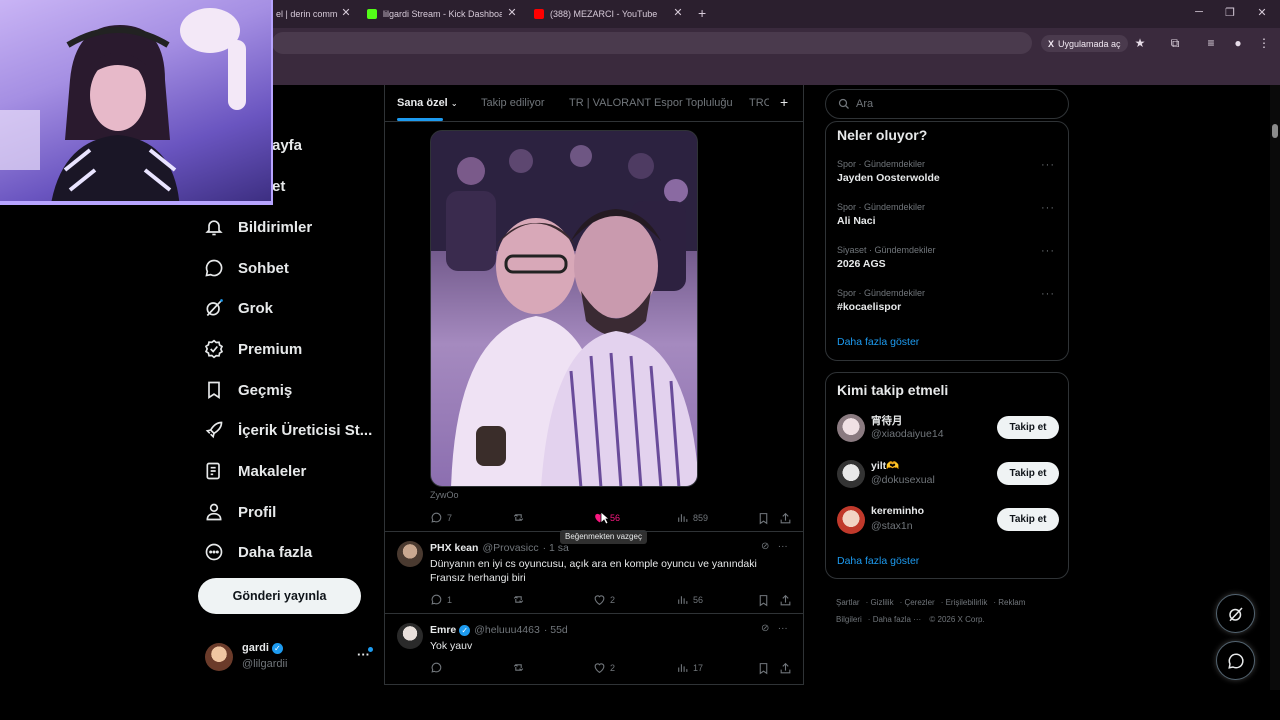  Describe the element at coordinates (248, 390) in the screenshot. I see `nav-item-bookmarks: Geçmiş` at that location.